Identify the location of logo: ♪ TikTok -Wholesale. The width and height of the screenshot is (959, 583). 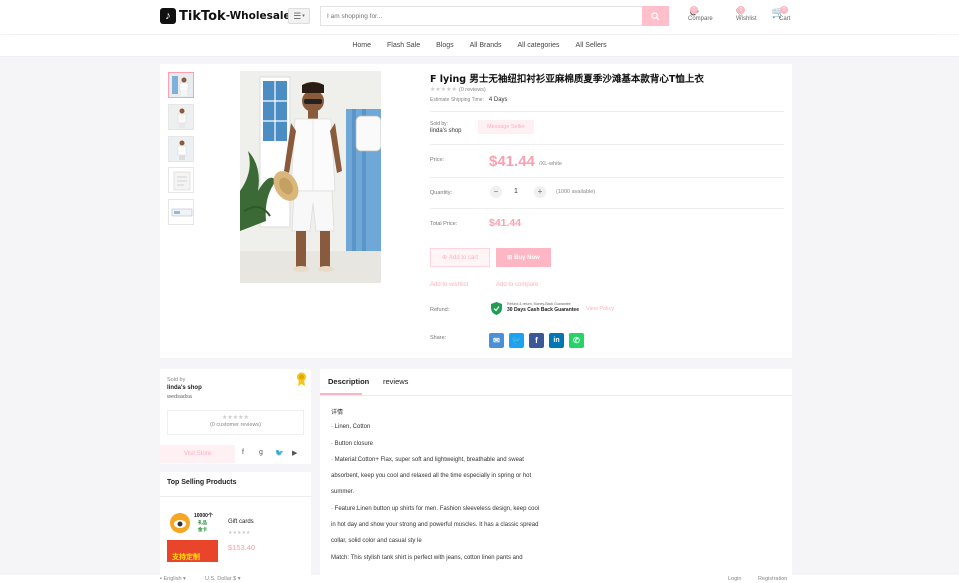
(225, 16).